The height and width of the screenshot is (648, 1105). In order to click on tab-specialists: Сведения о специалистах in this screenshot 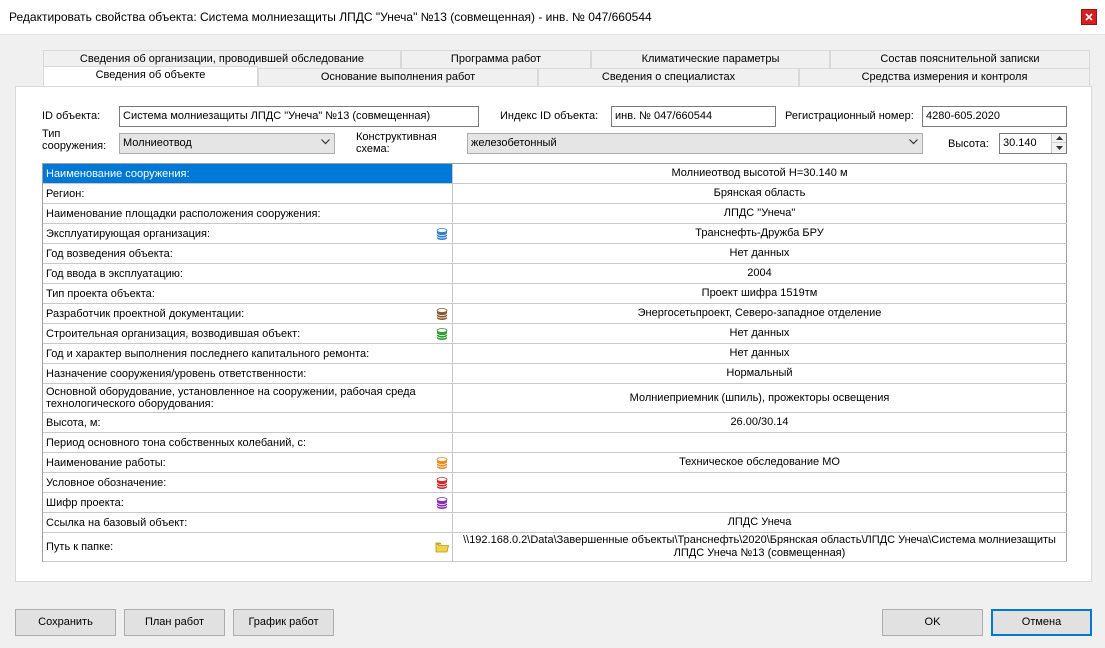, I will do `click(668, 77)`.